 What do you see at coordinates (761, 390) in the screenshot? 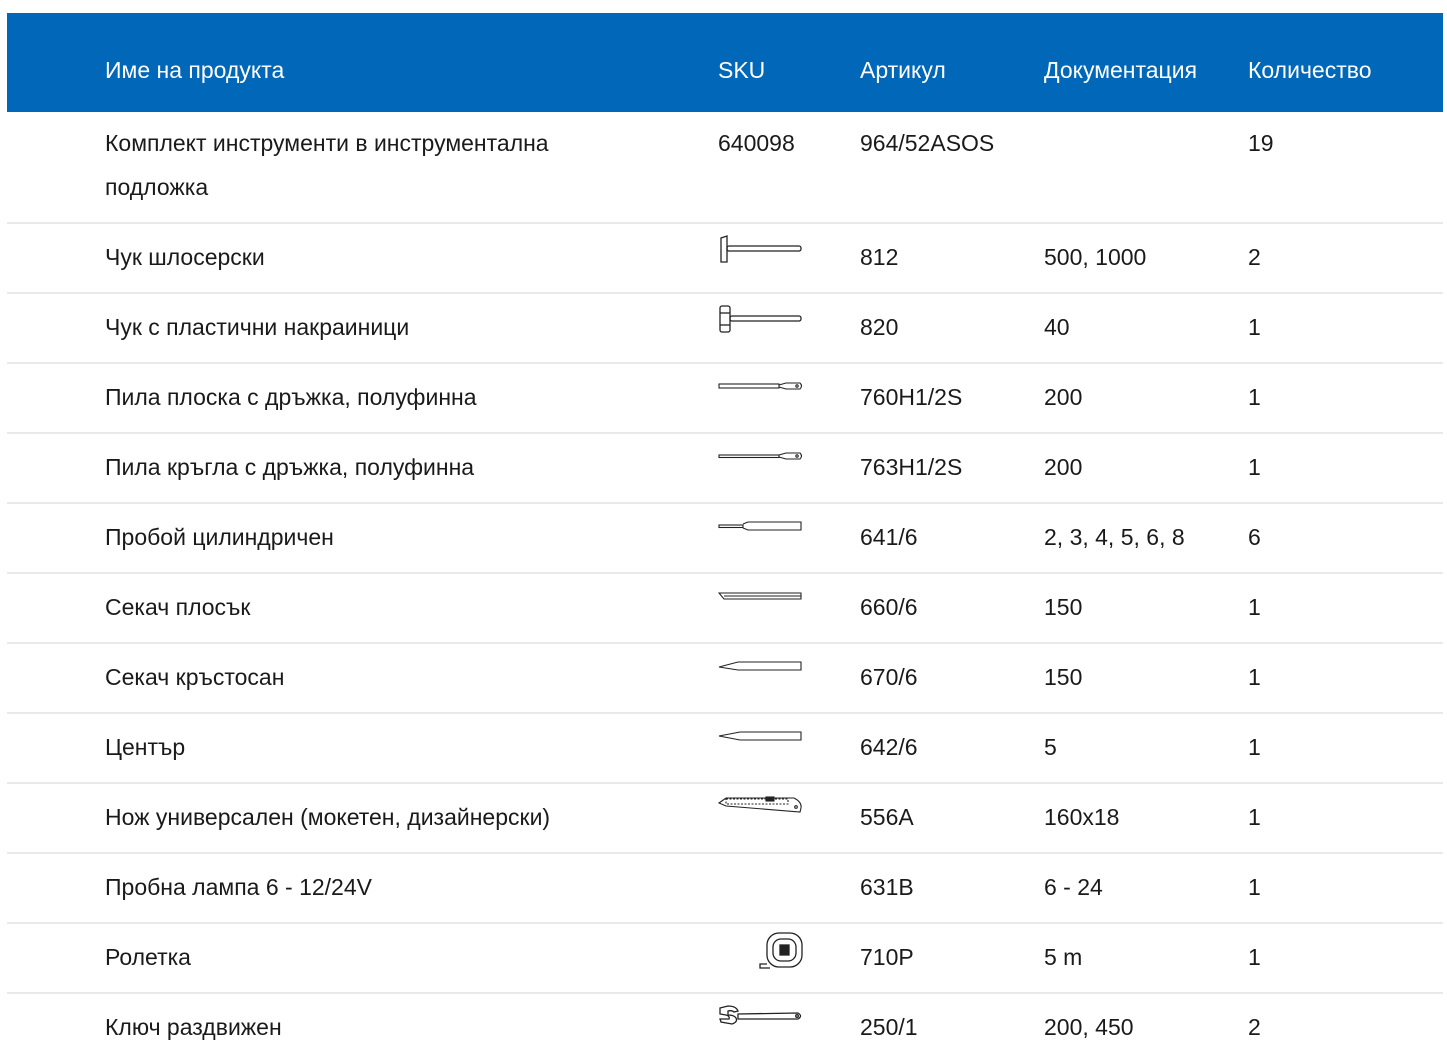
I see `flat-file-icon` at bounding box center [761, 390].